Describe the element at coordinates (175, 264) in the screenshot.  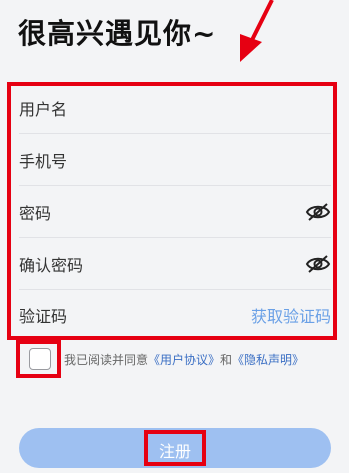
I see `confirm-password-field: 确认密码` at that location.